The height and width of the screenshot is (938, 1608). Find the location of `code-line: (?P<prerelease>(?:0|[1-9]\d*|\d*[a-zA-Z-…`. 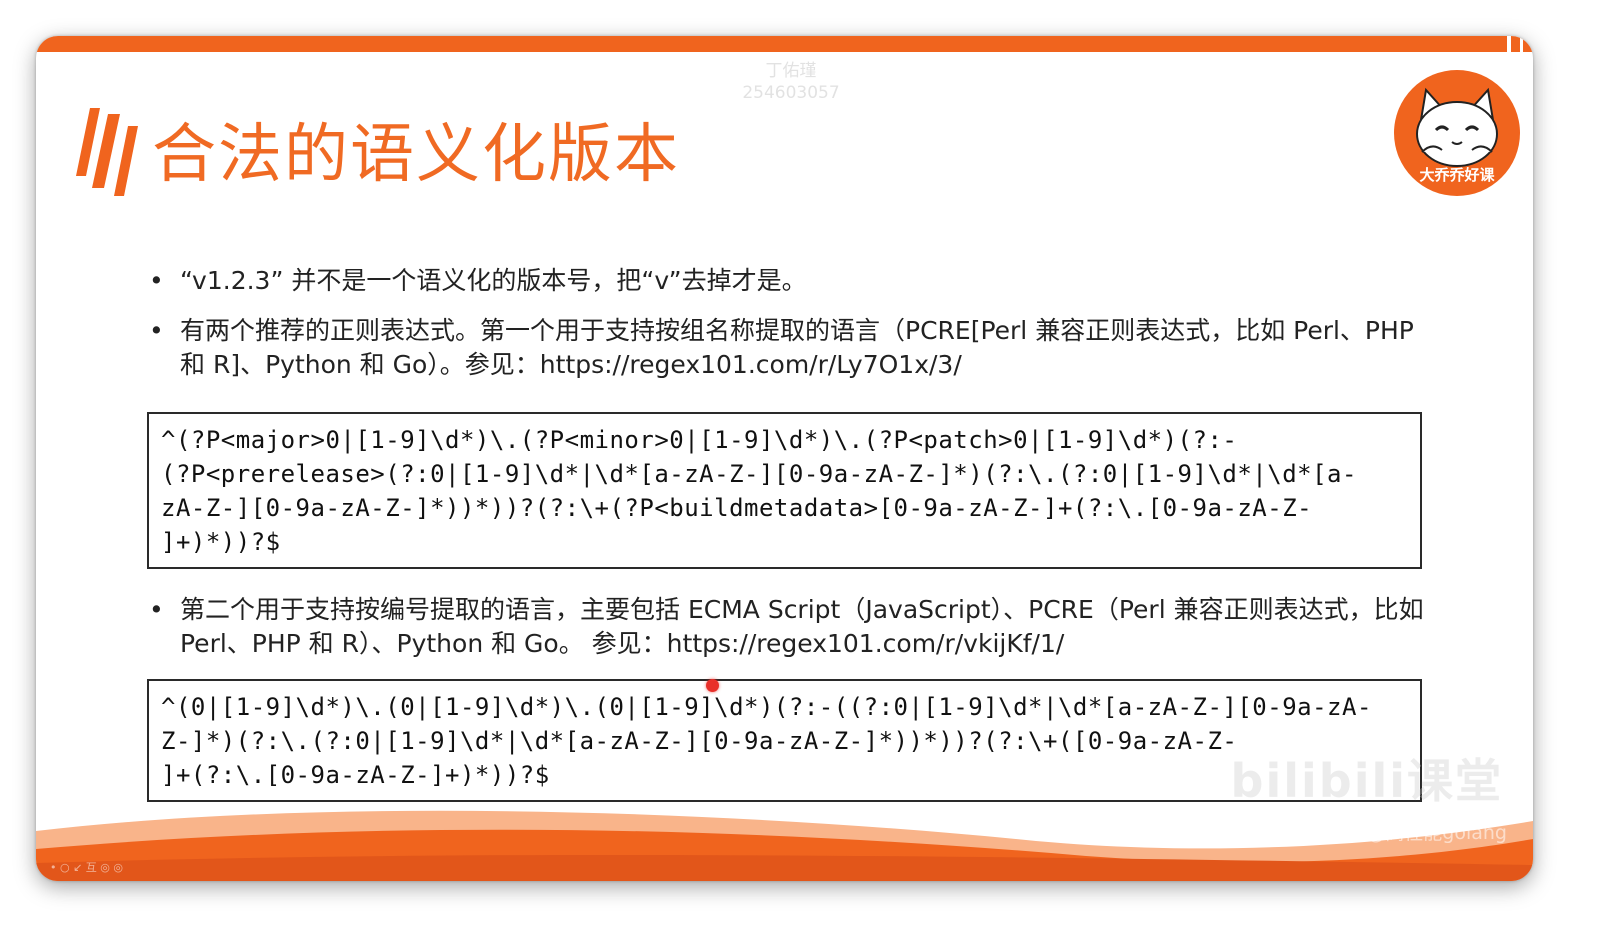

code-line: (?P<prerelease>(?:0|[1-9]\d*|\d*[a-zA-Z-… is located at coordinates (759, 474).